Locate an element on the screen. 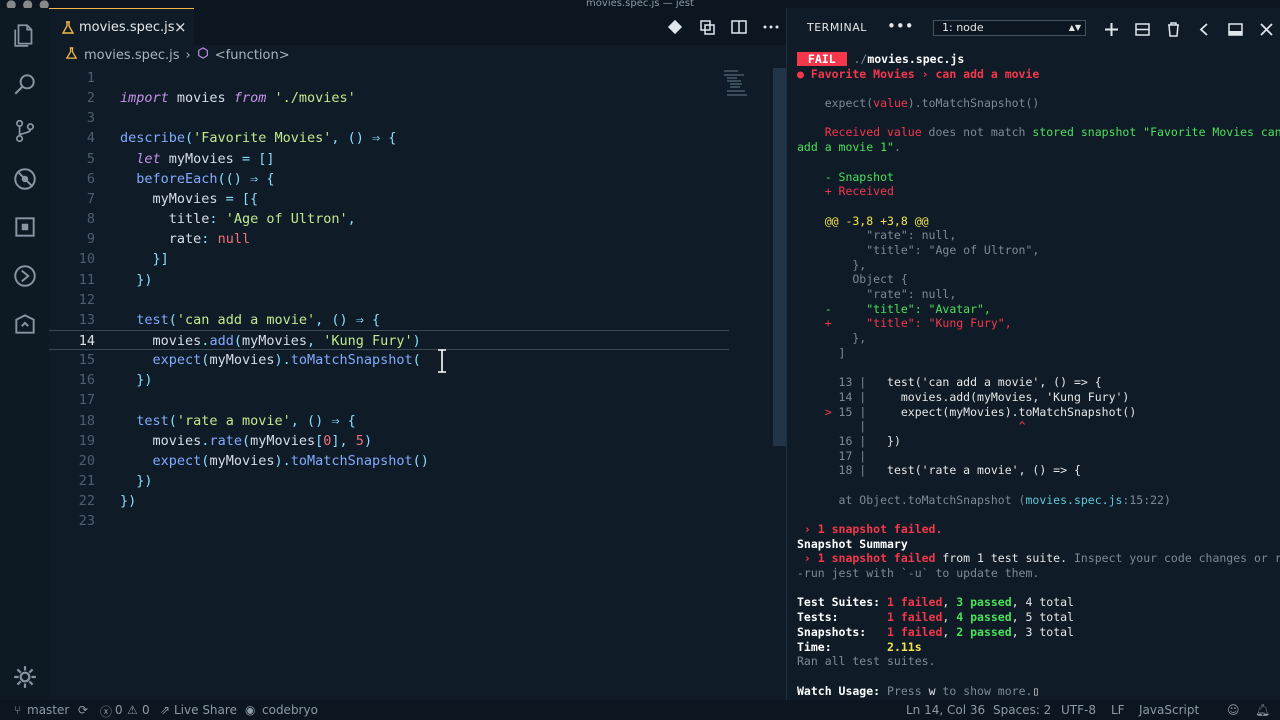 The image size is (1280, 720). code-line: 10 }] is located at coordinates (389, 259).